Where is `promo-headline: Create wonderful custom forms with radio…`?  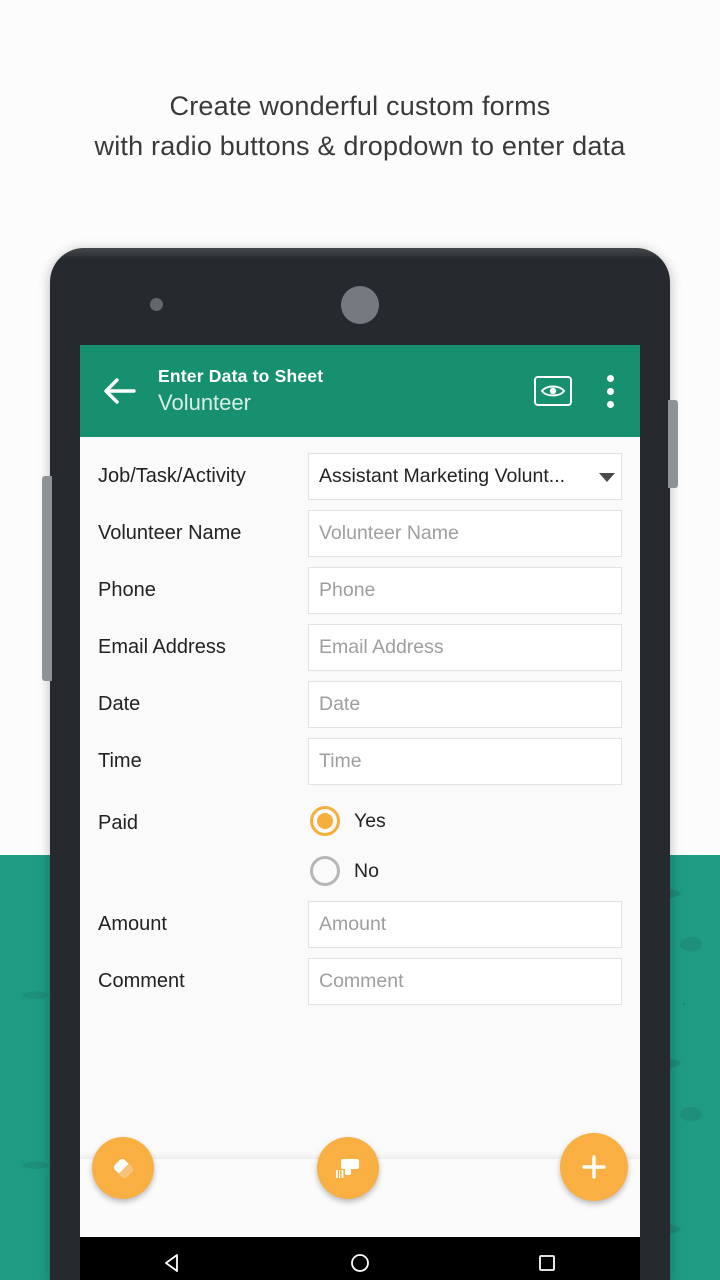
promo-headline: Create wonderful custom forms with radio… is located at coordinates (360, 126).